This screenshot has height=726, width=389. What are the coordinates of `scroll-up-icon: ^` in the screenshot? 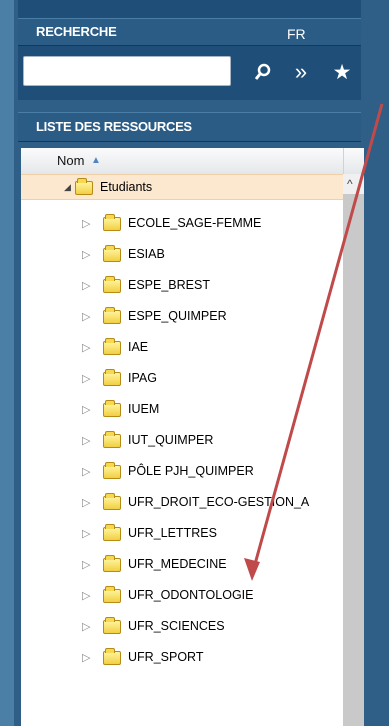 It's located at (350, 184).